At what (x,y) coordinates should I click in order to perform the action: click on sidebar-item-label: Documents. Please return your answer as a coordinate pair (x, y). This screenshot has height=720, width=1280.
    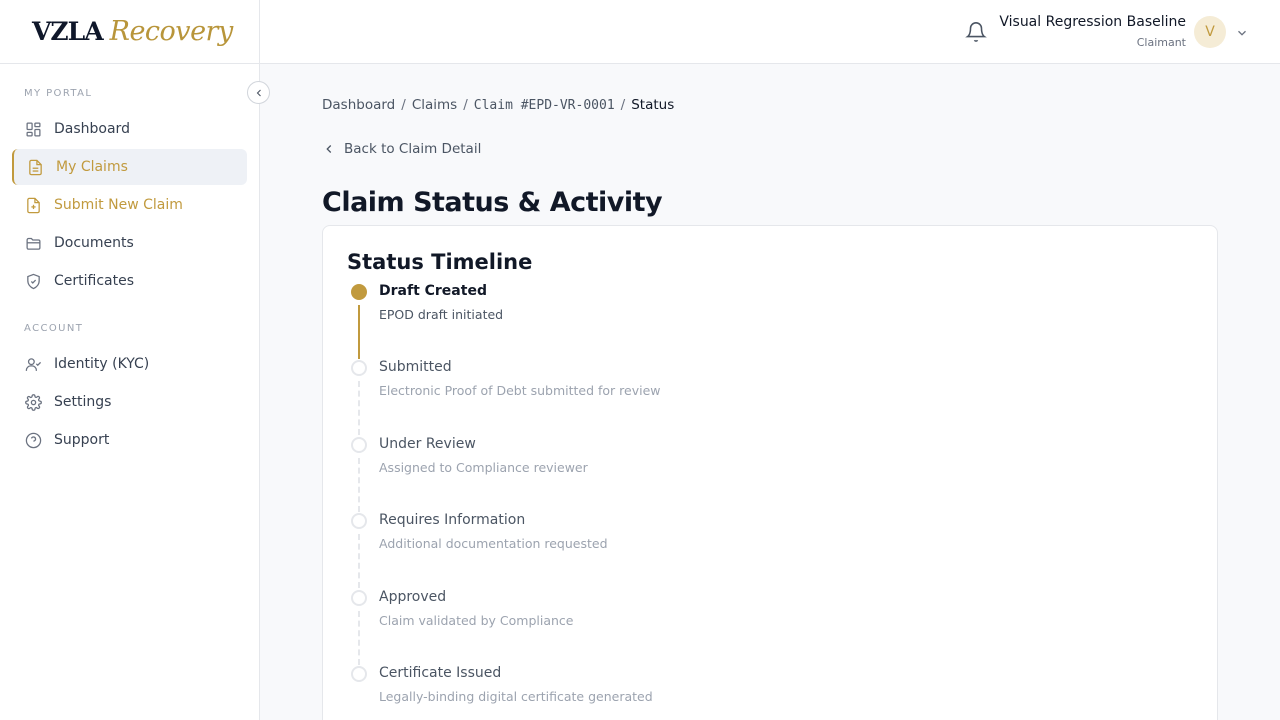
    Looking at the image, I should click on (94, 243).